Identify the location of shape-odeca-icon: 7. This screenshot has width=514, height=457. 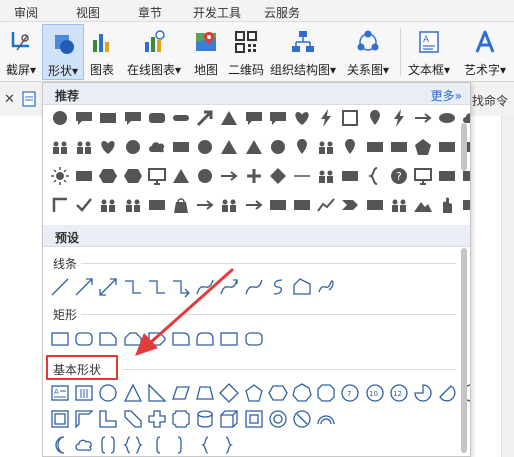
(350, 393).